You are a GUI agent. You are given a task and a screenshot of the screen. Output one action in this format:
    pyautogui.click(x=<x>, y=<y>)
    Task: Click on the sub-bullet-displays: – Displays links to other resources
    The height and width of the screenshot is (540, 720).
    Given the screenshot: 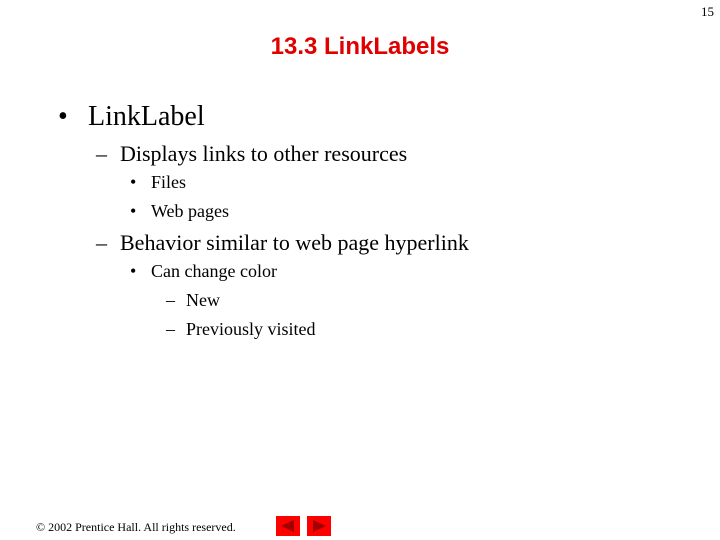 What is the action you would take?
    pyautogui.click(x=251, y=154)
    